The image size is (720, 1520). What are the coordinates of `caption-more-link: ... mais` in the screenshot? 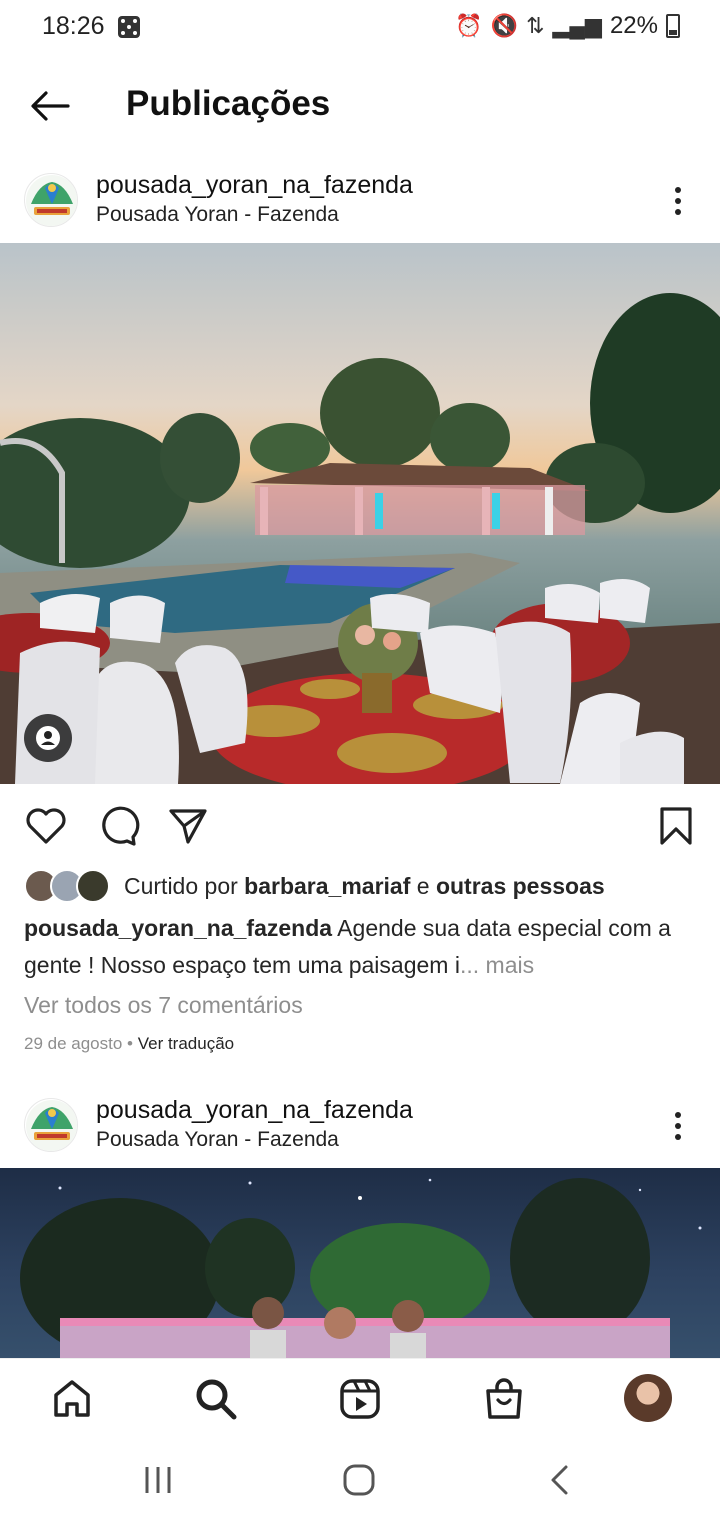 It's located at (497, 965).